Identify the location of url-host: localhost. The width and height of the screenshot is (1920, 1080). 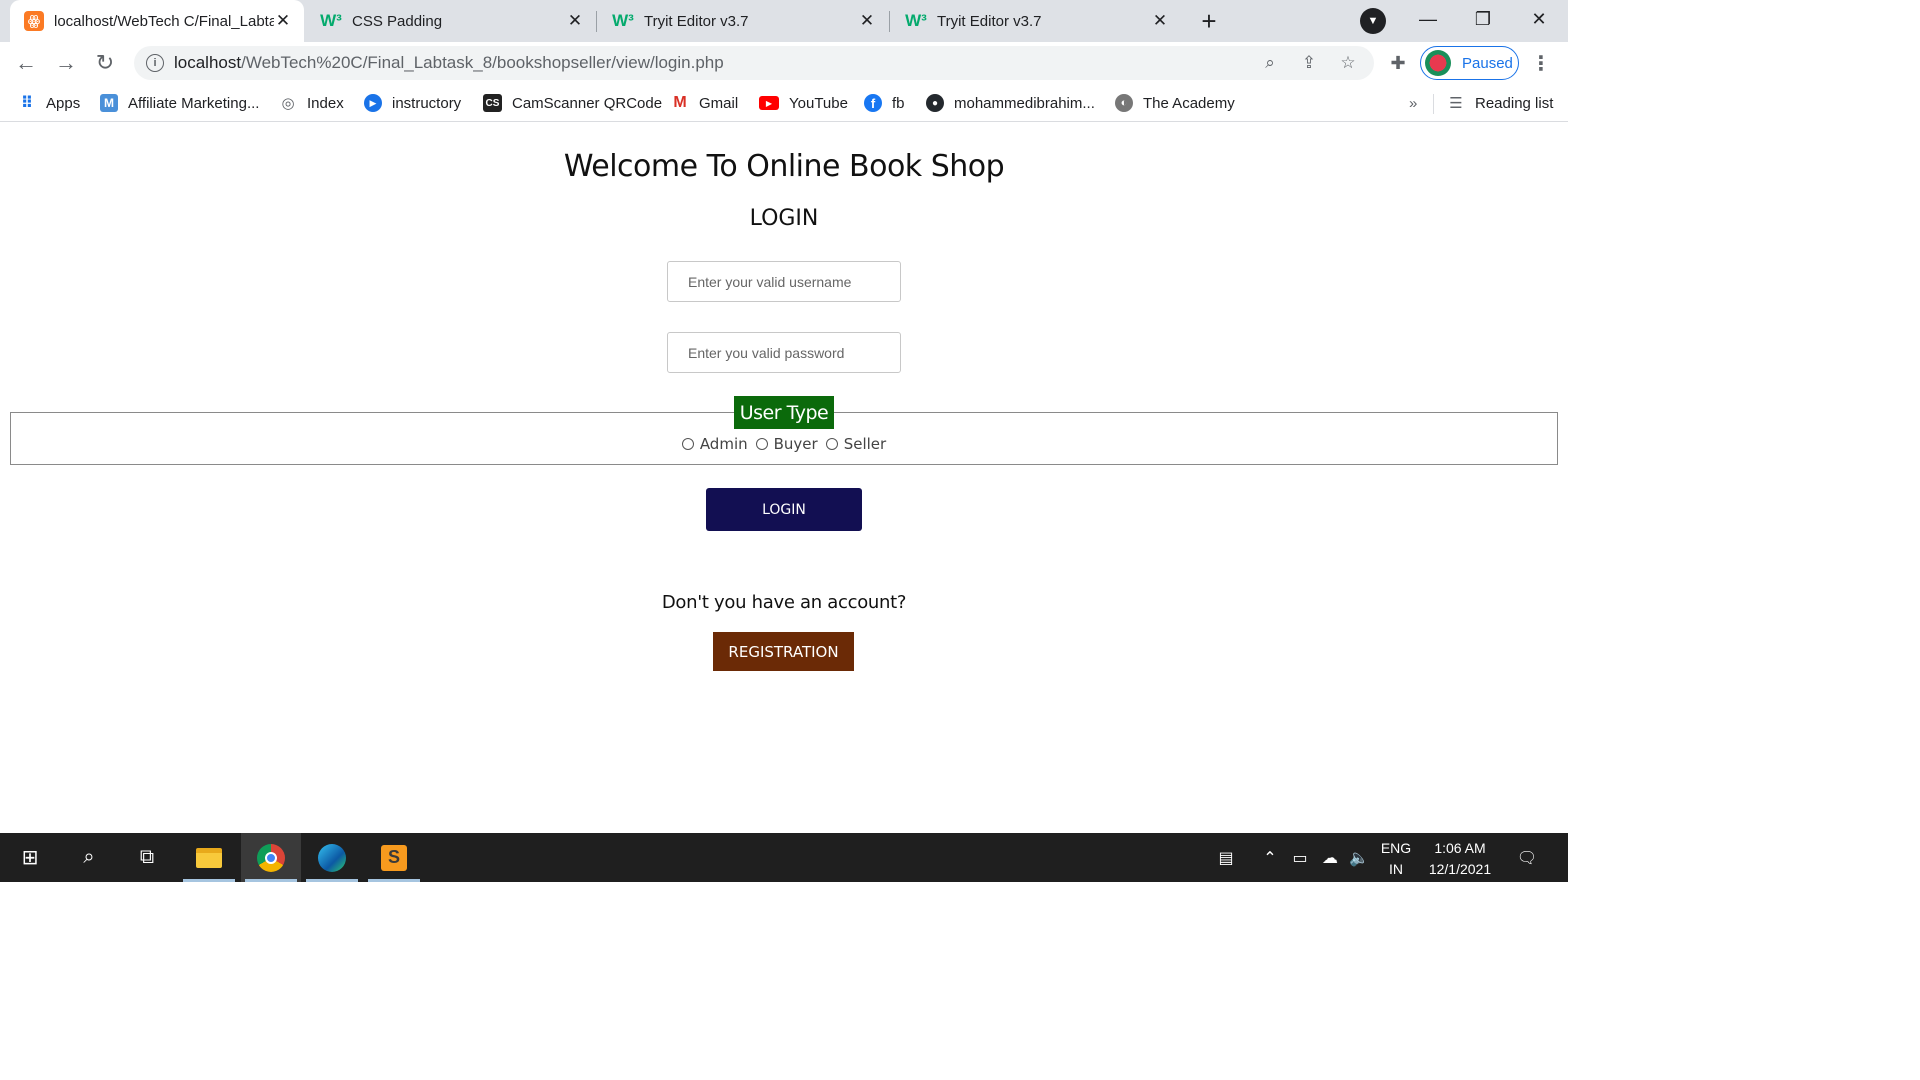
(208, 62).